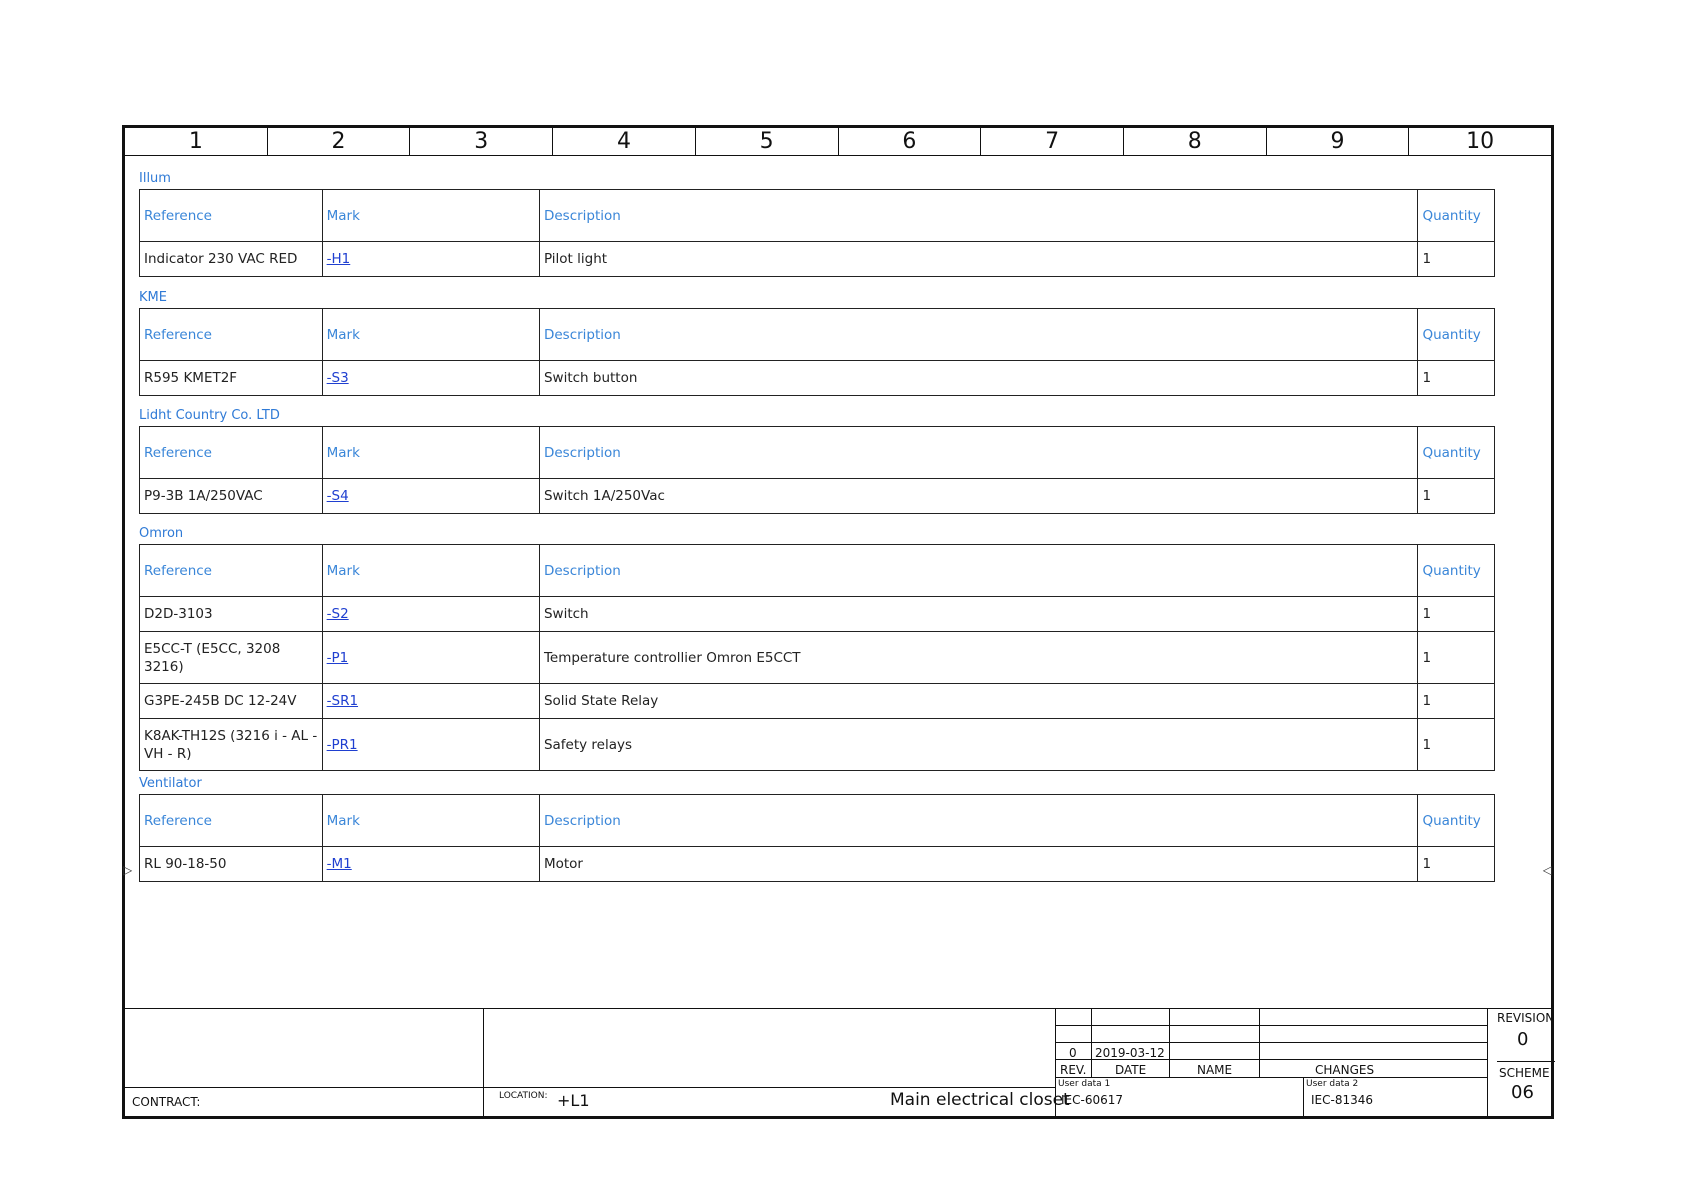 This screenshot has height=1191, width=1684. What do you see at coordinates (430, 259) in the screenshot?
I see `cell-mark: -H1` at bounding box center [430, 259].